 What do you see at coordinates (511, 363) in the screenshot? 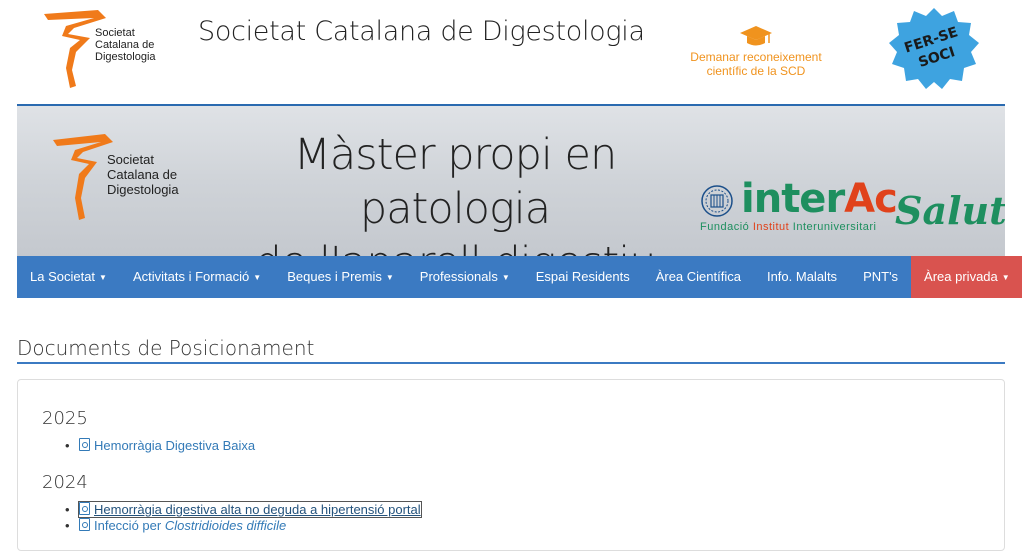
I see `title-divider` at bounding box center [511, 363].